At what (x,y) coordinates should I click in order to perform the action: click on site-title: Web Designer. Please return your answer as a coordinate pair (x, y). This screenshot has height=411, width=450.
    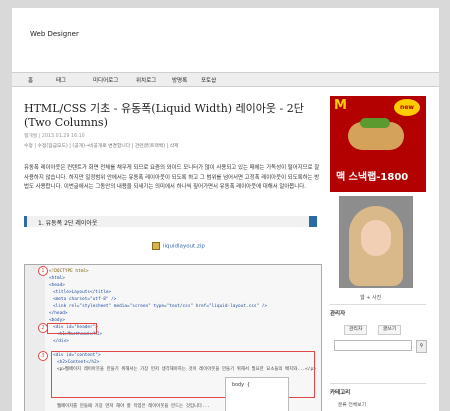
    Looking at the image, I should click on (54, 34).